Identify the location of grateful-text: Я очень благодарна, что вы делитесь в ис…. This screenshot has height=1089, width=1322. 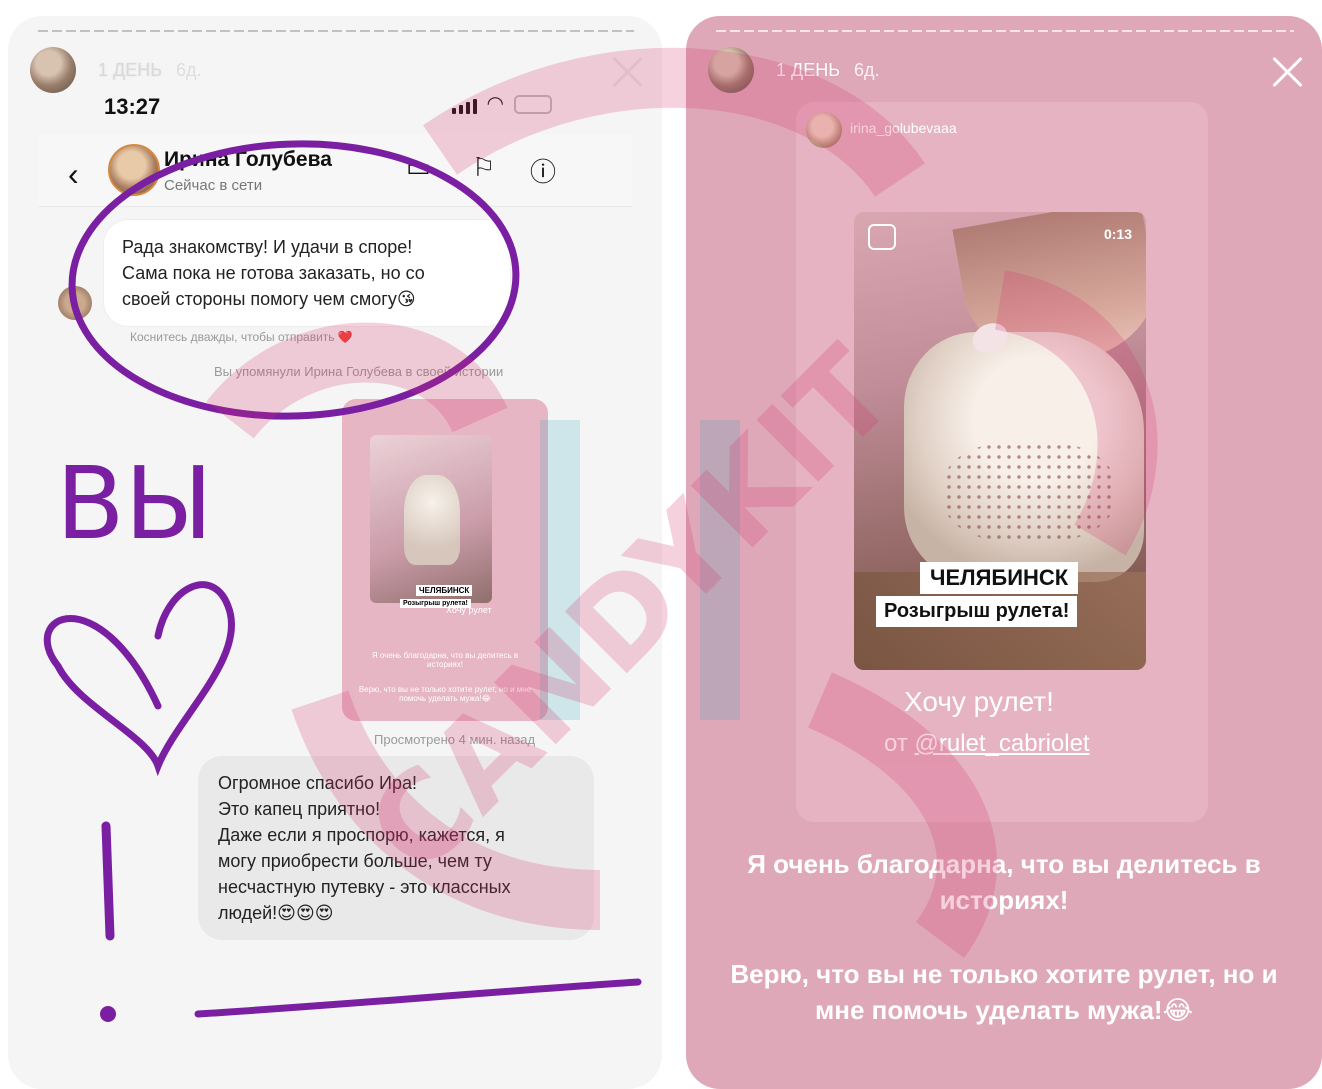
(1004, 882).